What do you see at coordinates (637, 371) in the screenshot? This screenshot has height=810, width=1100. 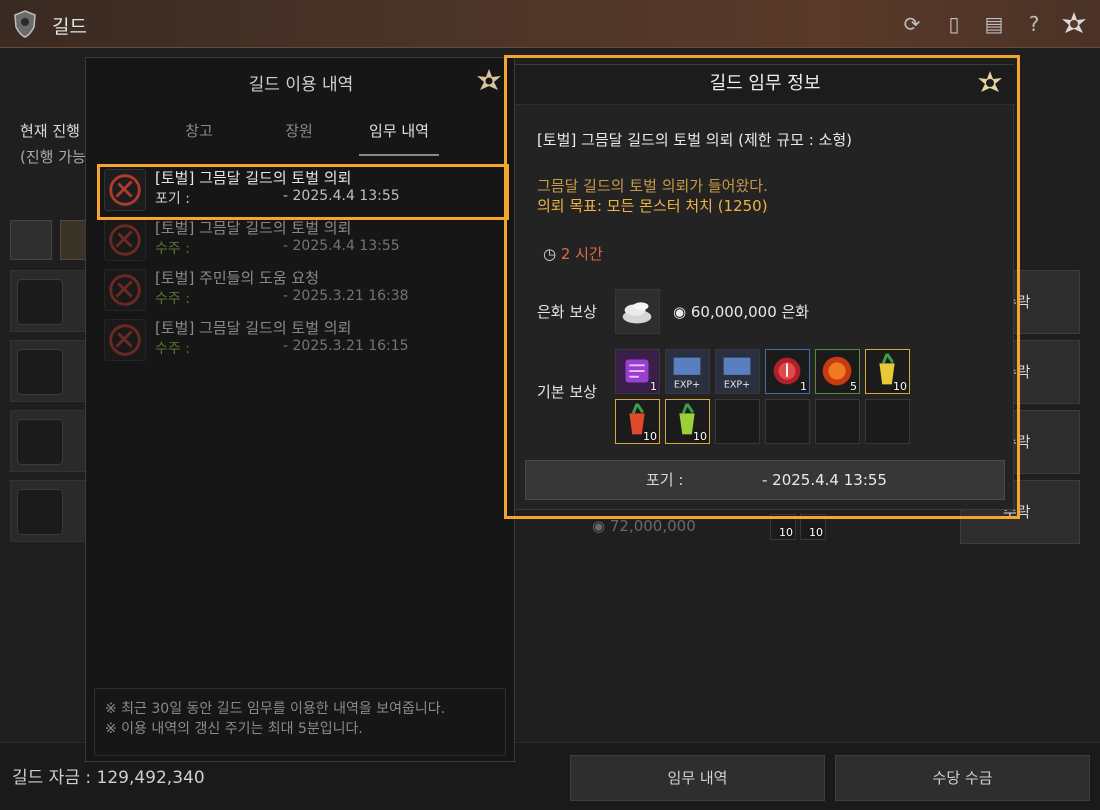 I see `scroll-icon: 1` at bounding box center [637, 371].